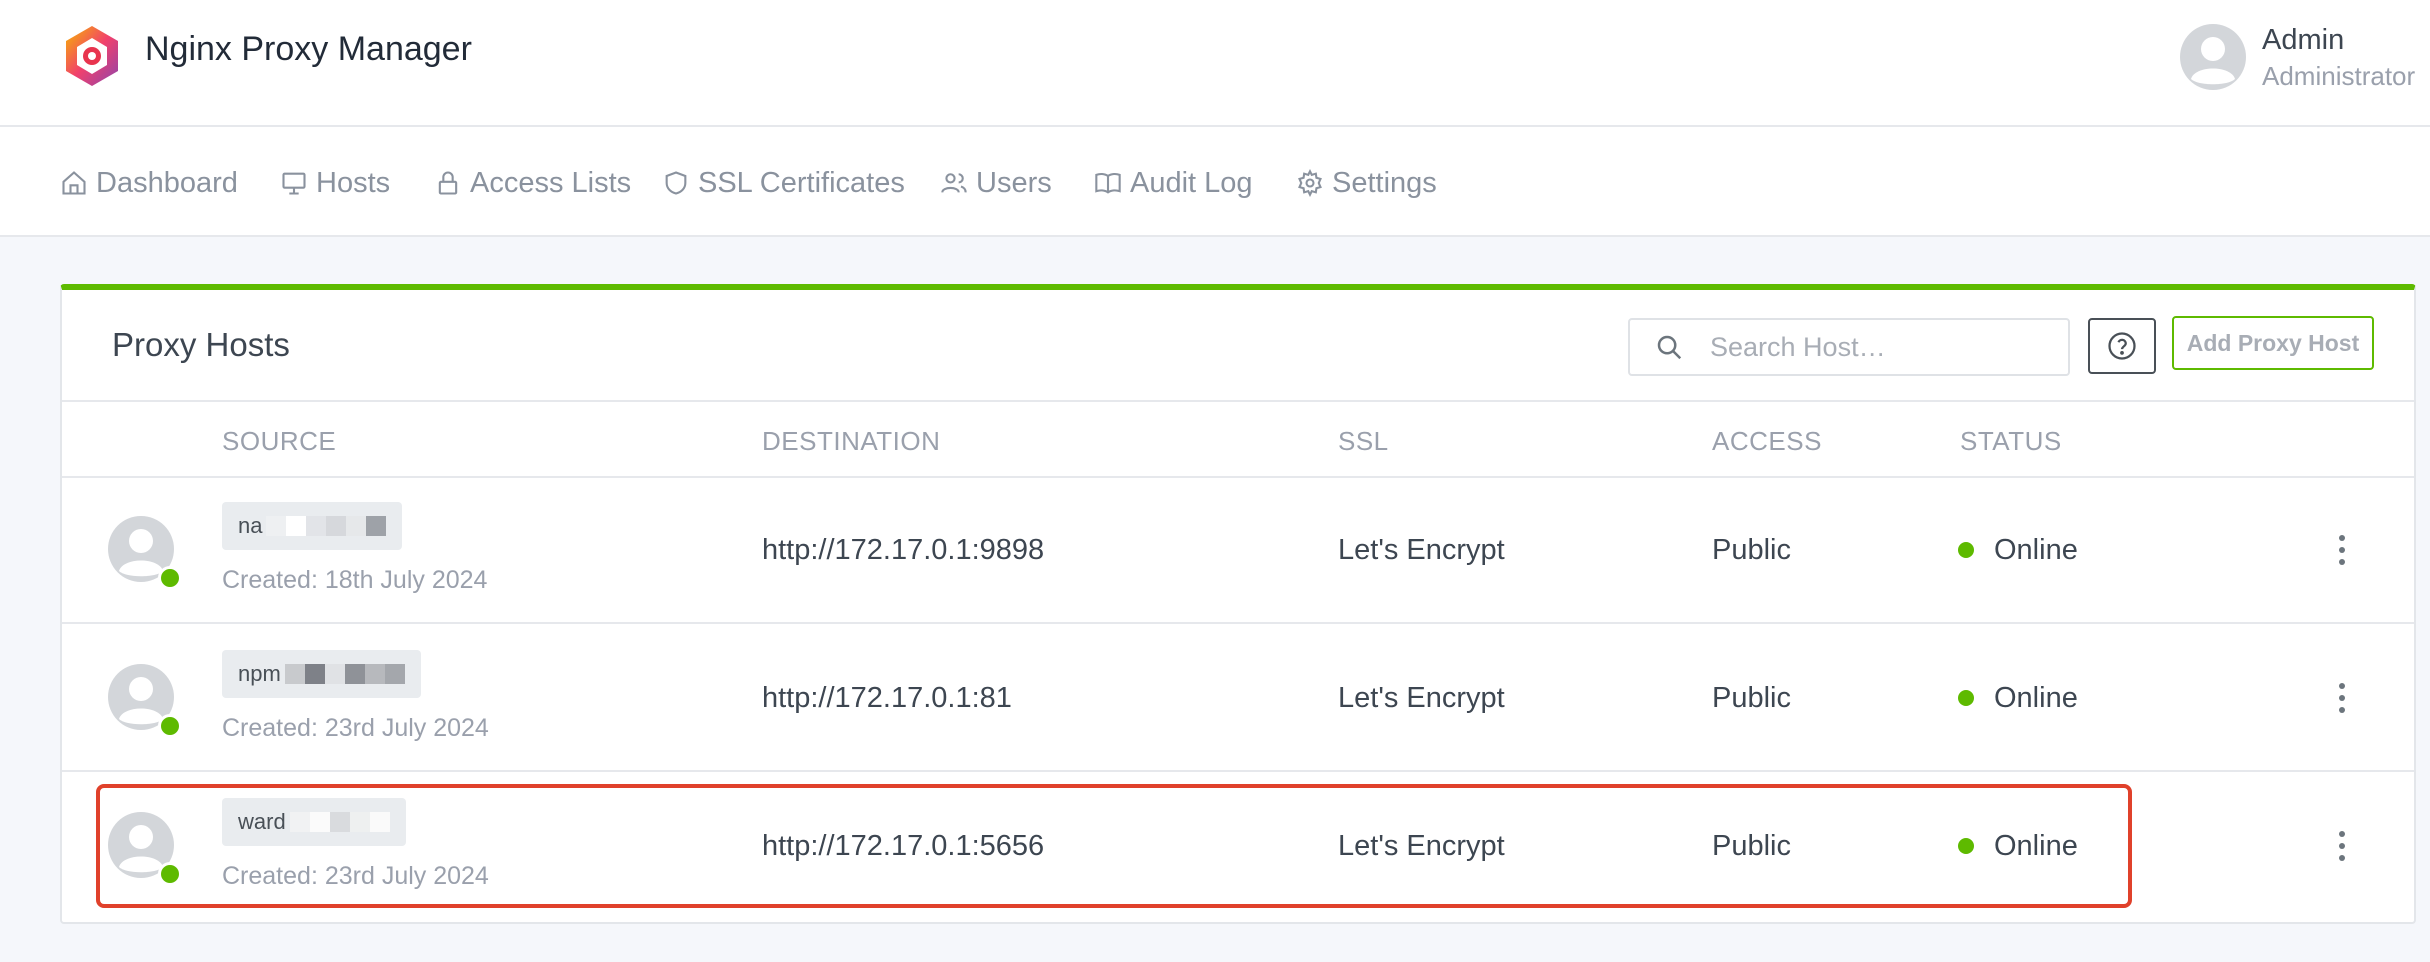 The width and height of the screenshot is (2430, 962). I want to click on book-icon, so click(1108, 183).